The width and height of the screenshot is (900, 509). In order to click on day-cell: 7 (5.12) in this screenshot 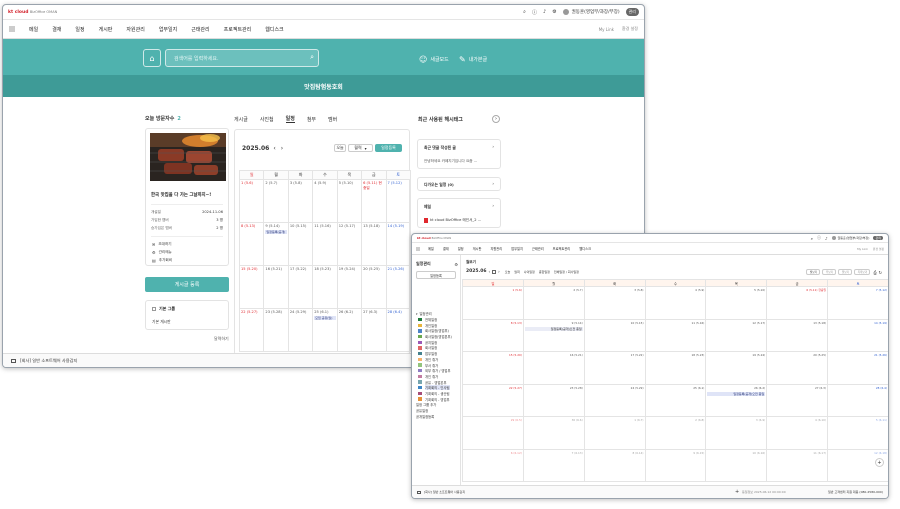, I will do `click(398, 201)`.